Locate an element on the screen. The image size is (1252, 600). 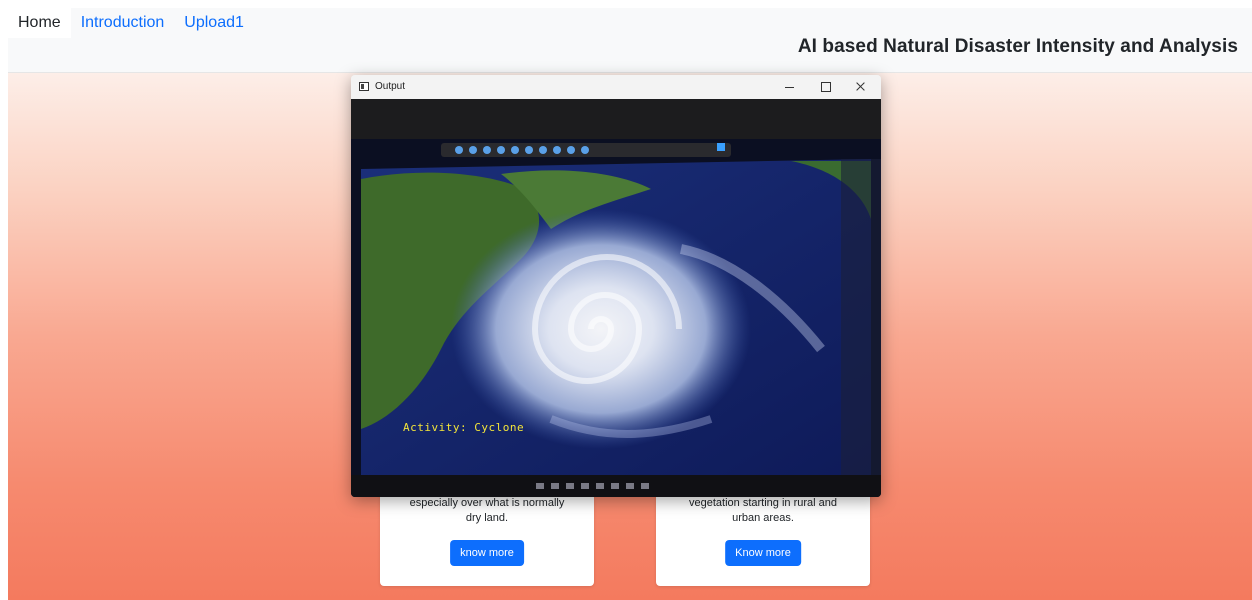
window-titlebar: Output is located at coordinates (616, 87).